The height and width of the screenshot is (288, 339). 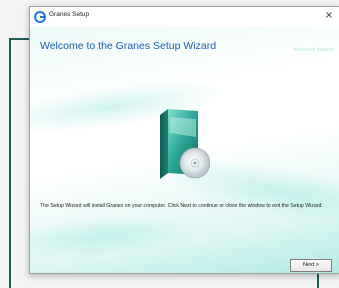 What do you see at coordinates (185, 144) in the screenshot?
I see `software-box-with-disc-icon` at bounding box center [185, 144].